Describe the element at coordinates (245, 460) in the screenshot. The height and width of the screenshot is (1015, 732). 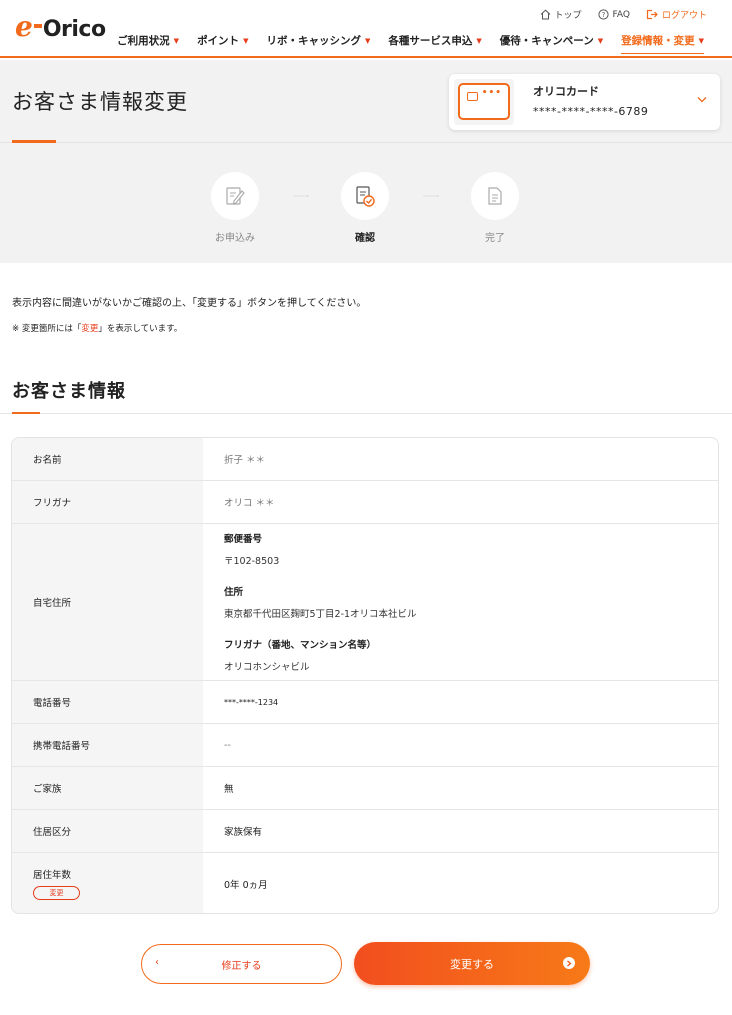
I see `row-value: 折子 ＊＊` at that location.